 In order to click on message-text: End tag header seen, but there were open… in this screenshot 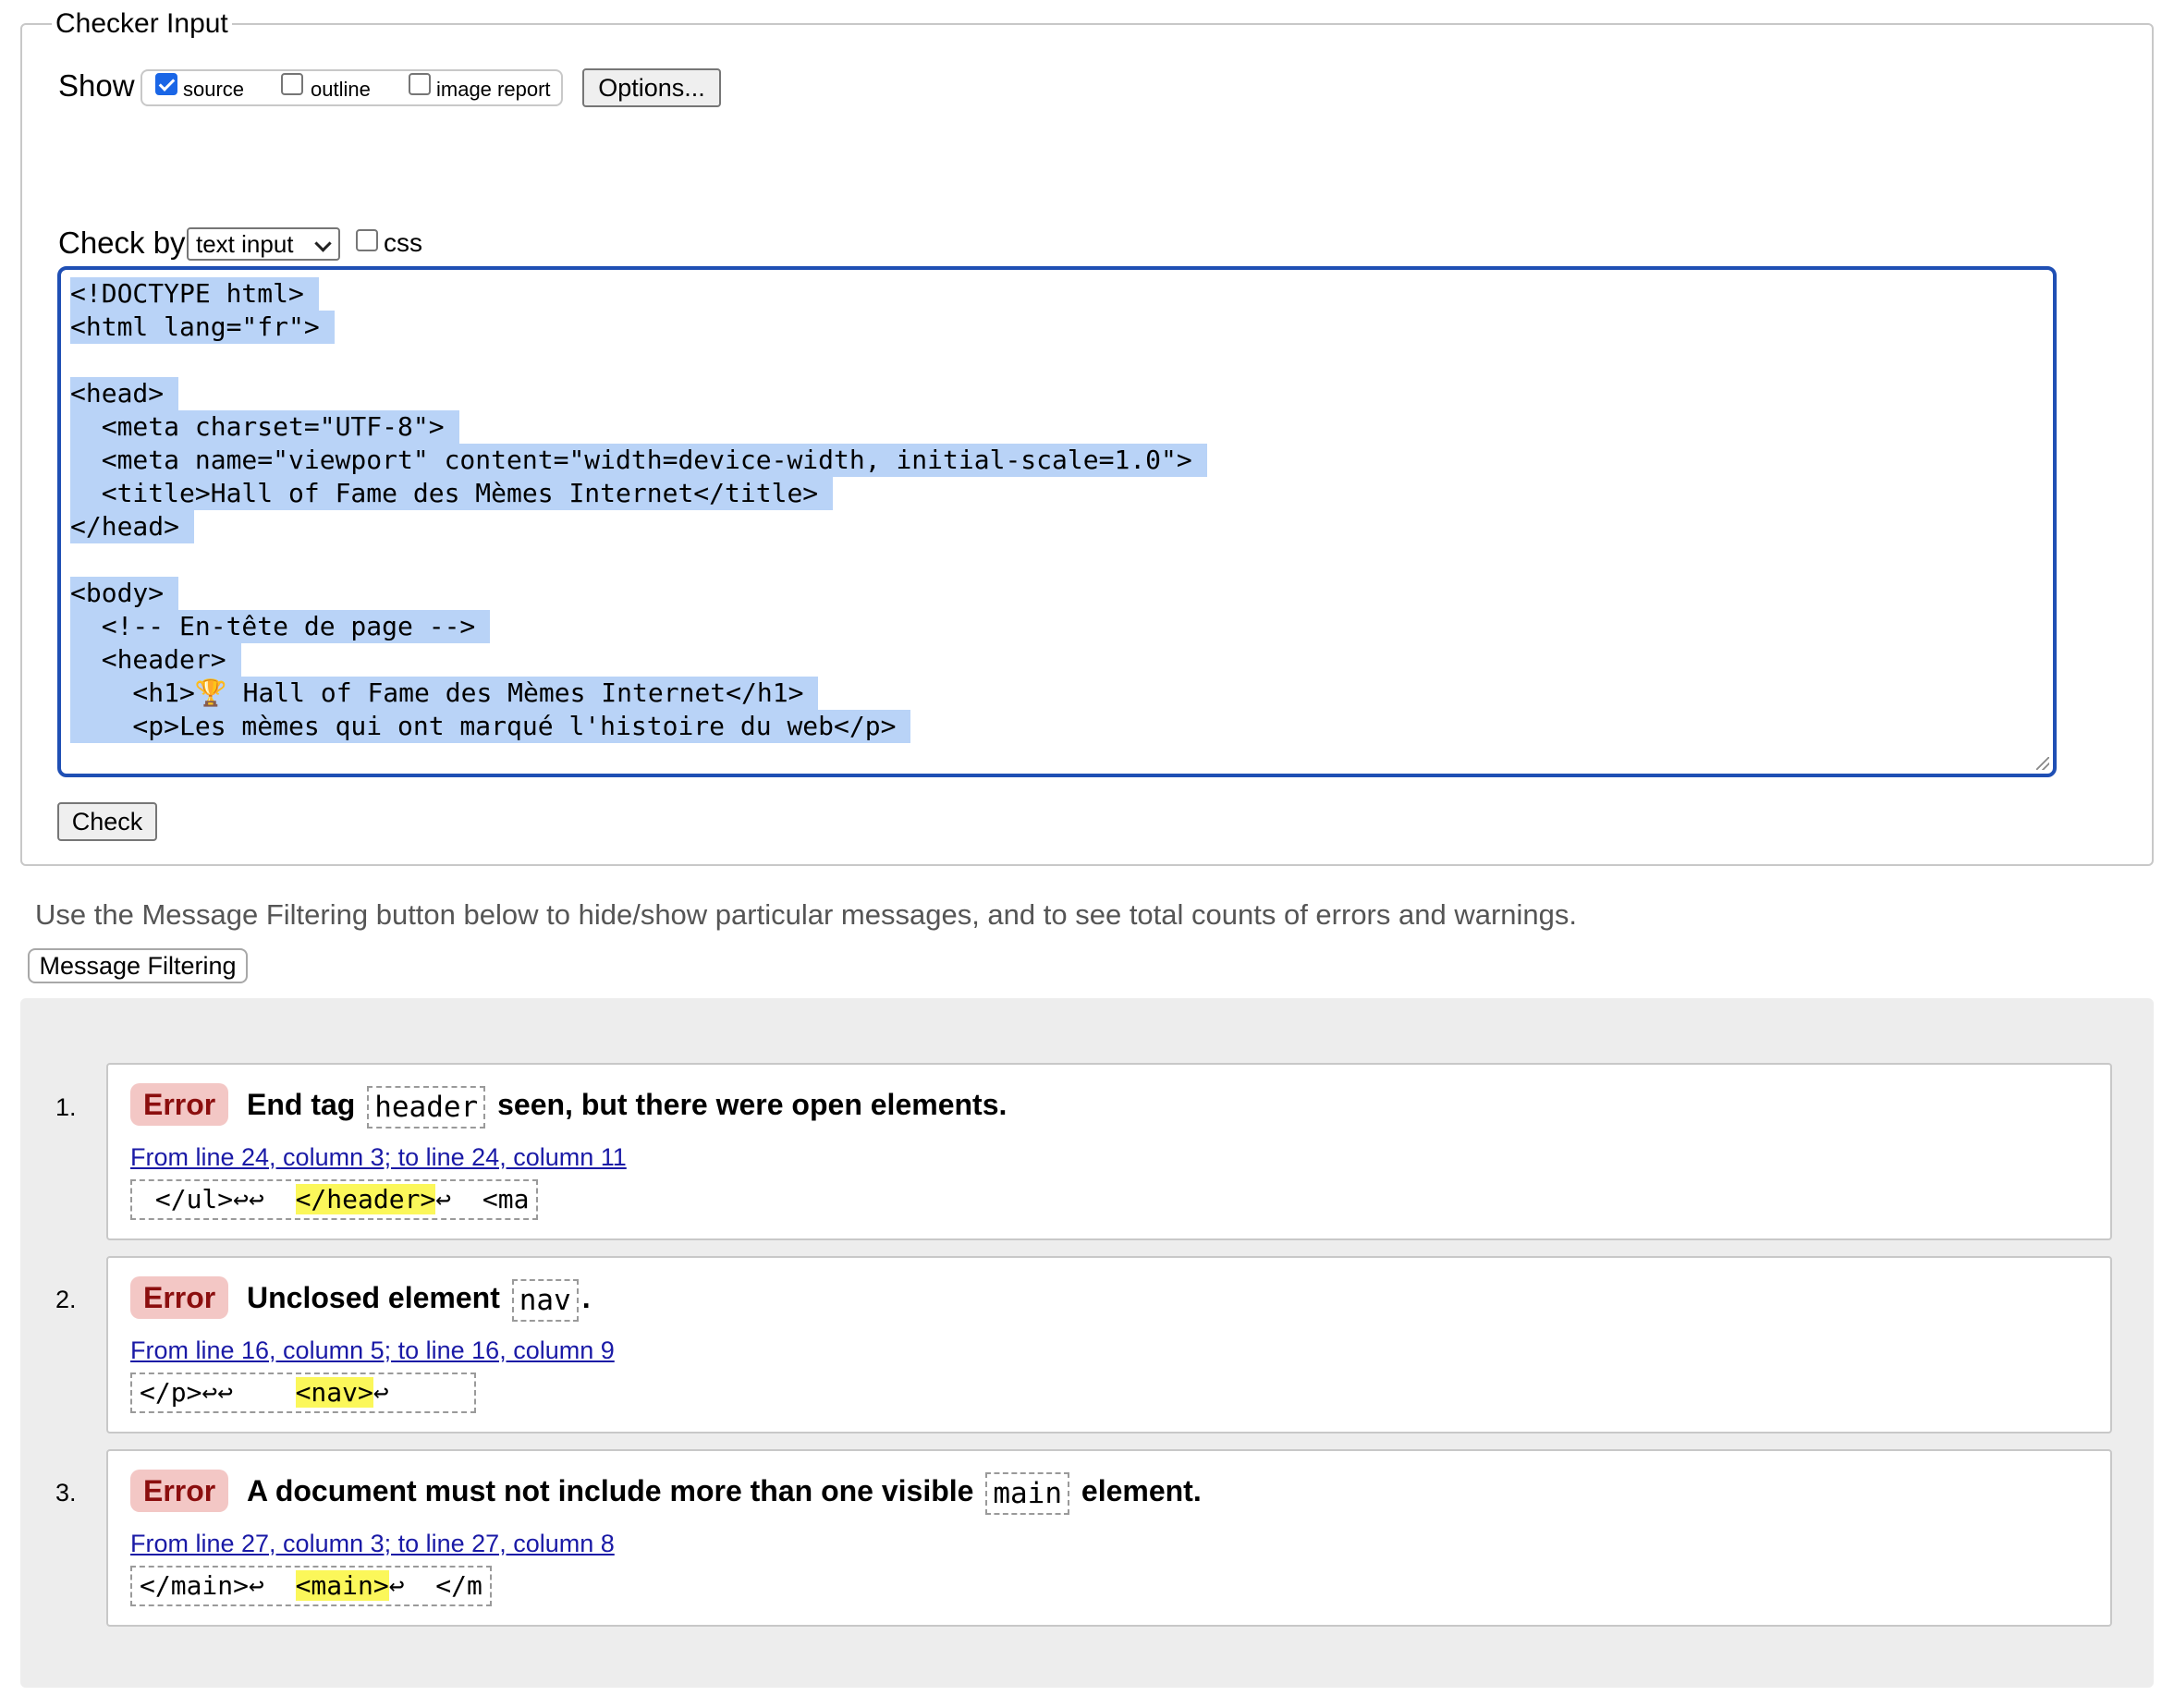, I will do `click(627, 1105)`.